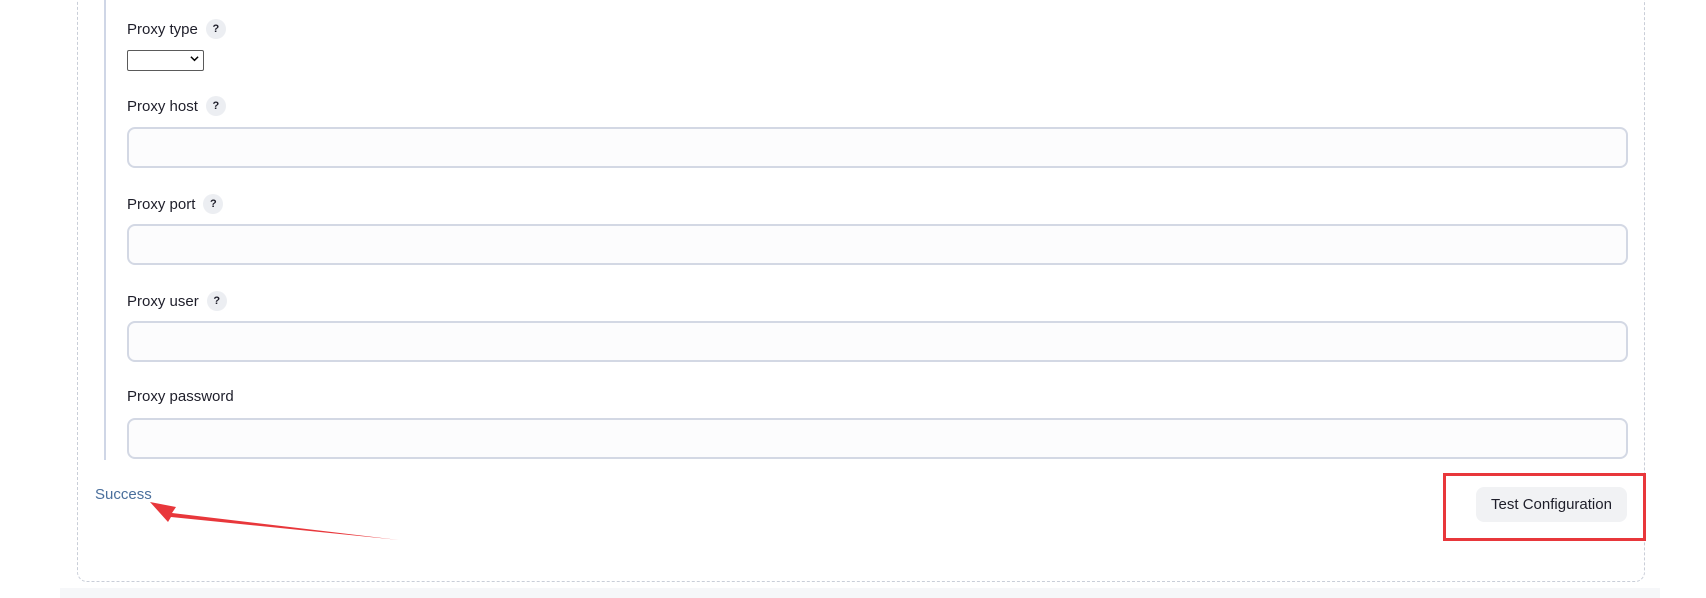 The height and width of the screenshot is (598, 1706). Describe the element at coordinates (123, 494) in the screenshot. I see `validation-status-message: Success` at that location.